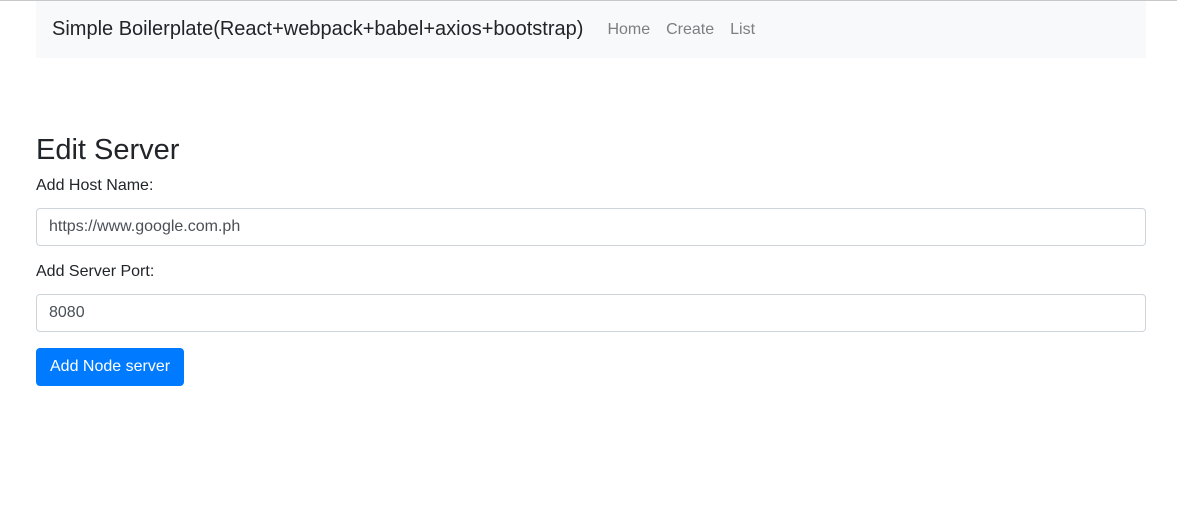  What do you see at coordinates (95, 185) in the screenshot?
I see `host-name-label: Add Host Name:` at bounding box center [95, 185].